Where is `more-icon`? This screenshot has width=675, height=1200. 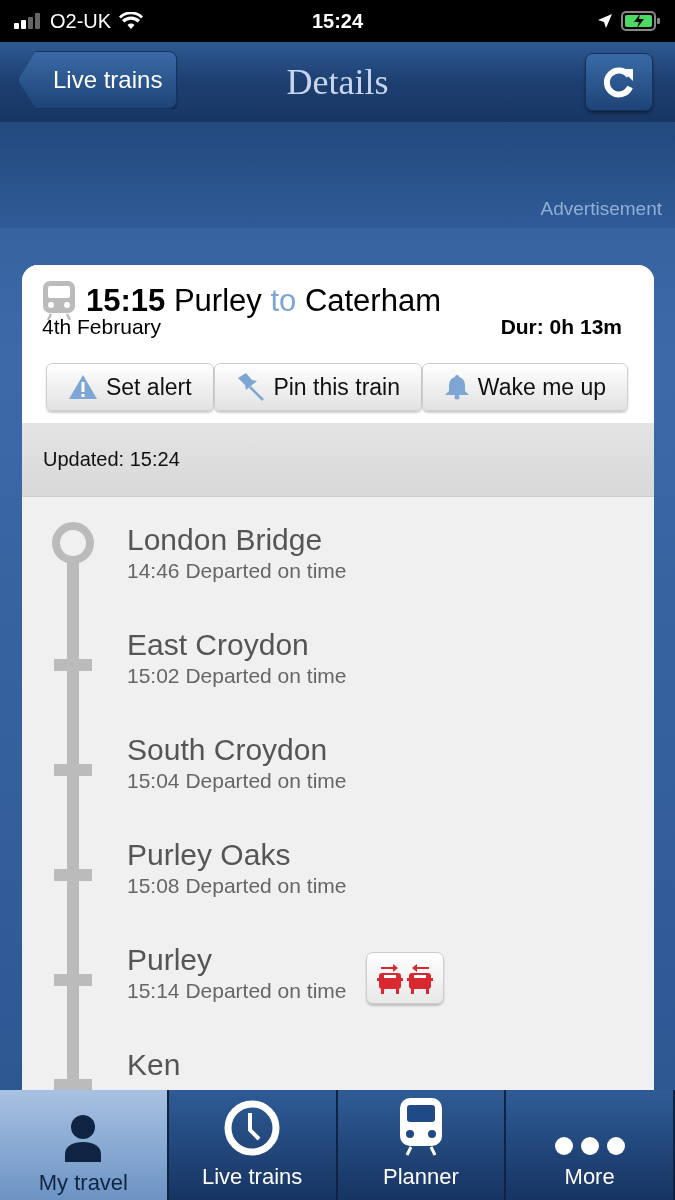 more-icon is located at coordinates (589, 1146).